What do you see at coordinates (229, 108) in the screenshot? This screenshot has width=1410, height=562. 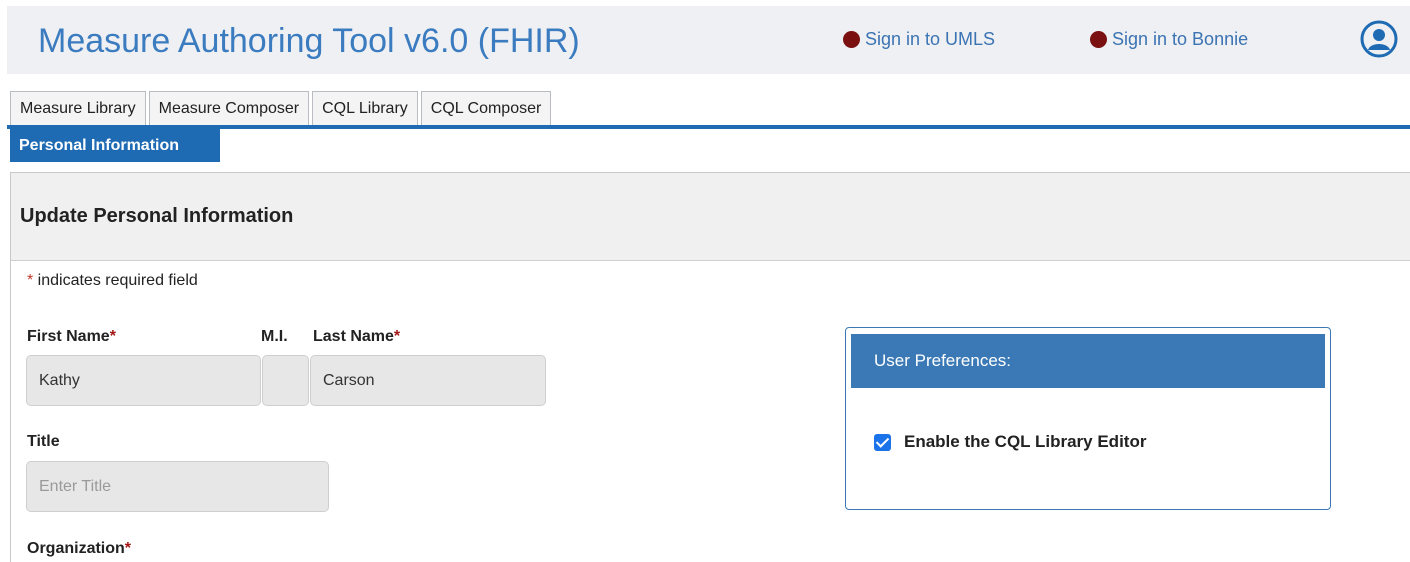 I see `tab-measure-composer: Measure Composer` at bounding box center [229, 108].